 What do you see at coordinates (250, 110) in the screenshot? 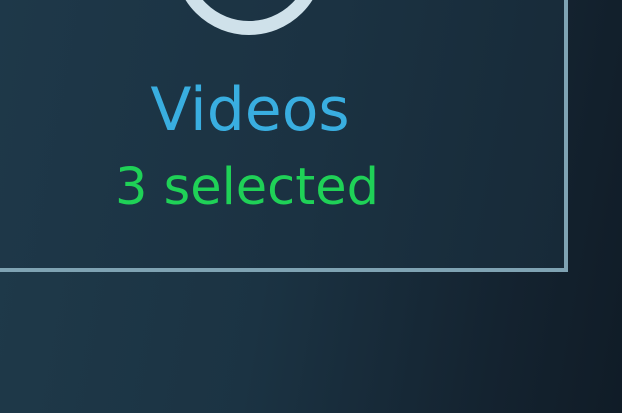
I see `card-title: Videos` at bounding box center [250, 110].